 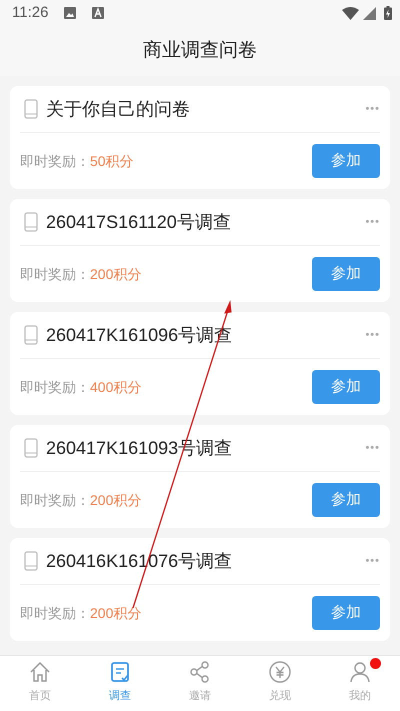 I want to click on nav-tab: 首页, so click(x=40, y=683).